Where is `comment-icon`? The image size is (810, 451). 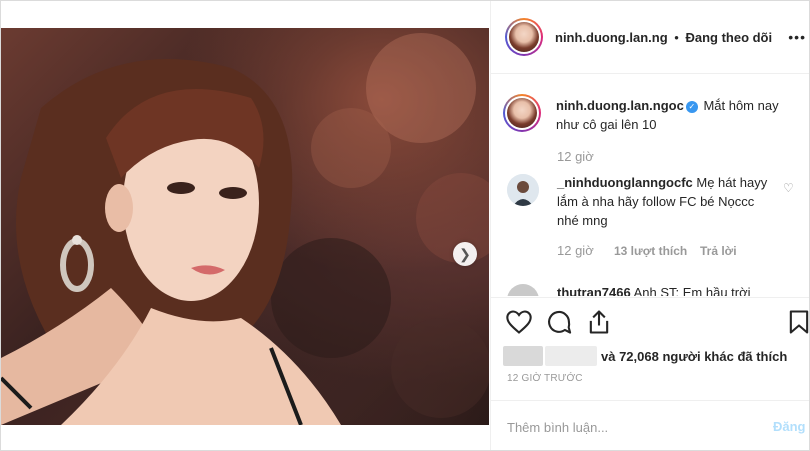 comment-icon is located at coordinates (559, 322).